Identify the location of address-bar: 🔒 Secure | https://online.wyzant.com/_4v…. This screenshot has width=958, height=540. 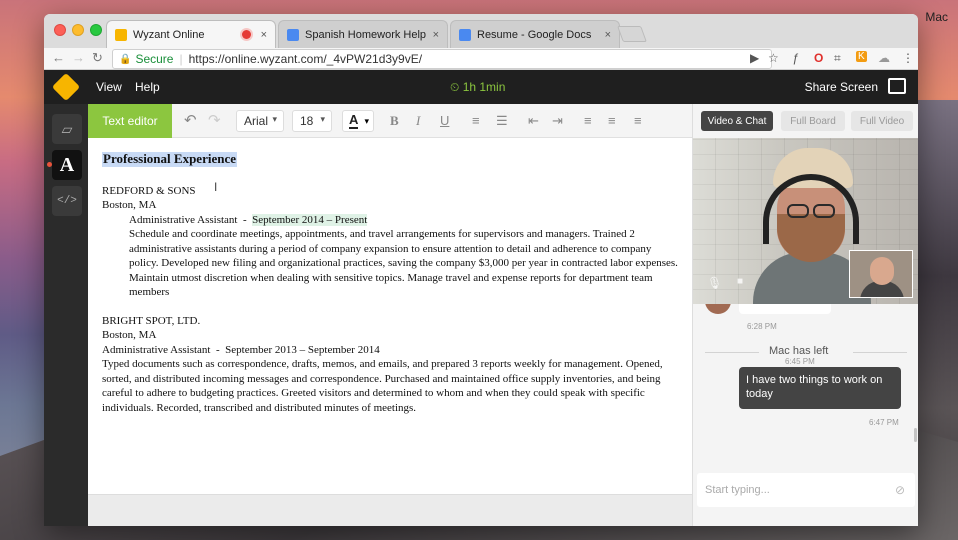
(442, 59).